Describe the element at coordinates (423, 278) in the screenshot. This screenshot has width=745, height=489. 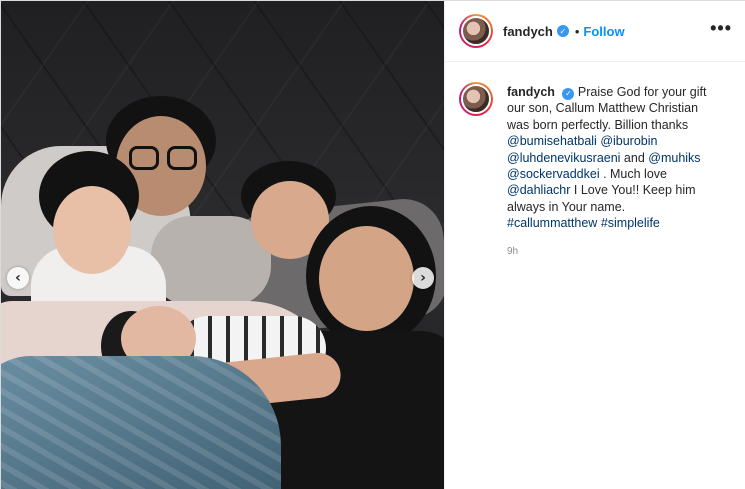
I see `chevron-right-icon: ›` at that location.